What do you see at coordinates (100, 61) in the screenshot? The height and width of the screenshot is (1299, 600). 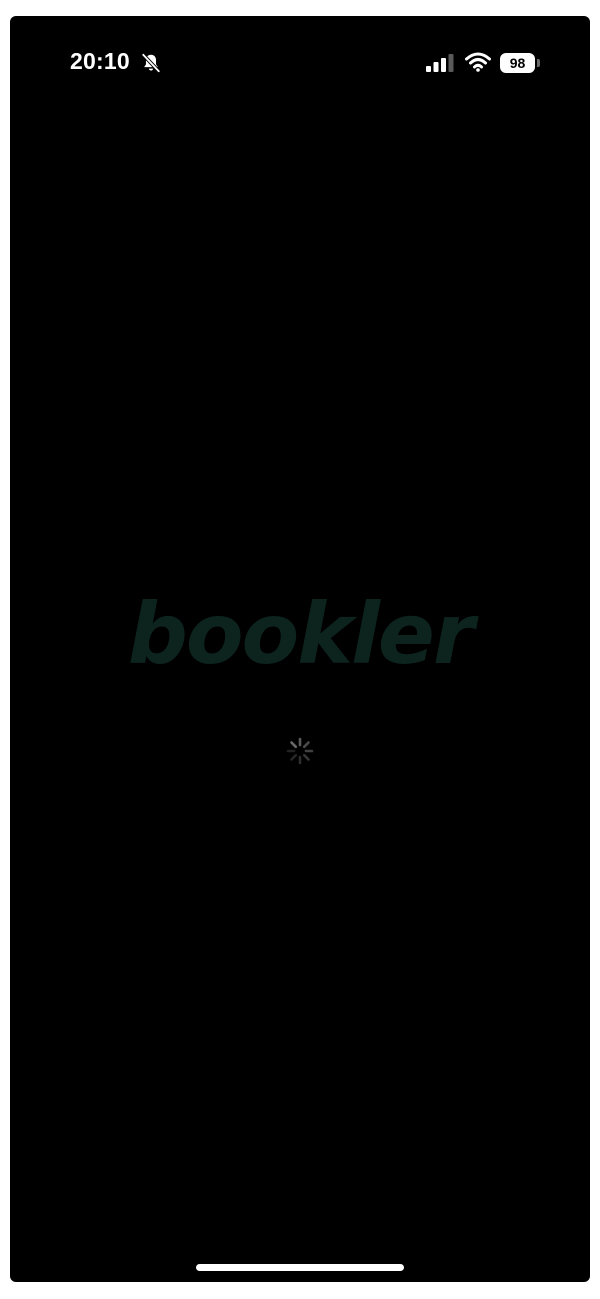 I see `status-time: 20:10` at bounding box center [100, 61].